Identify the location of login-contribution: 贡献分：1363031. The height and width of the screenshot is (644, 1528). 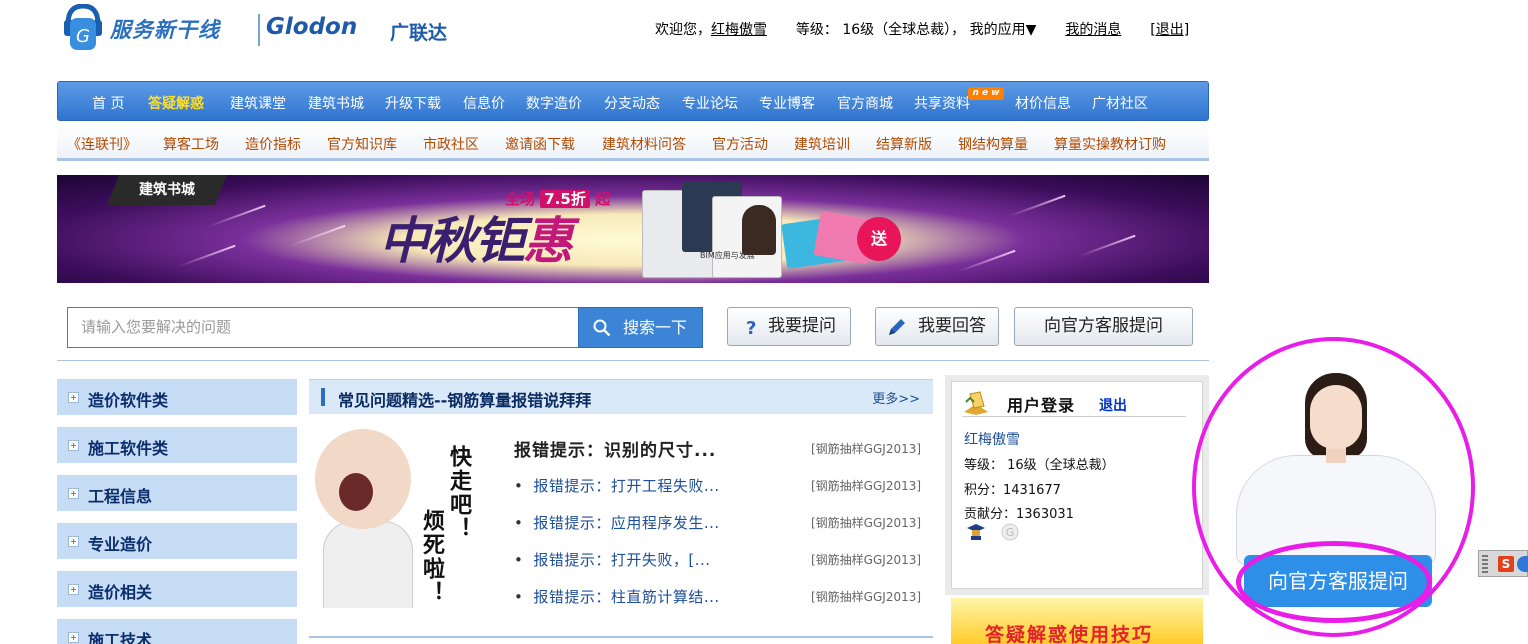
(1019, 514).